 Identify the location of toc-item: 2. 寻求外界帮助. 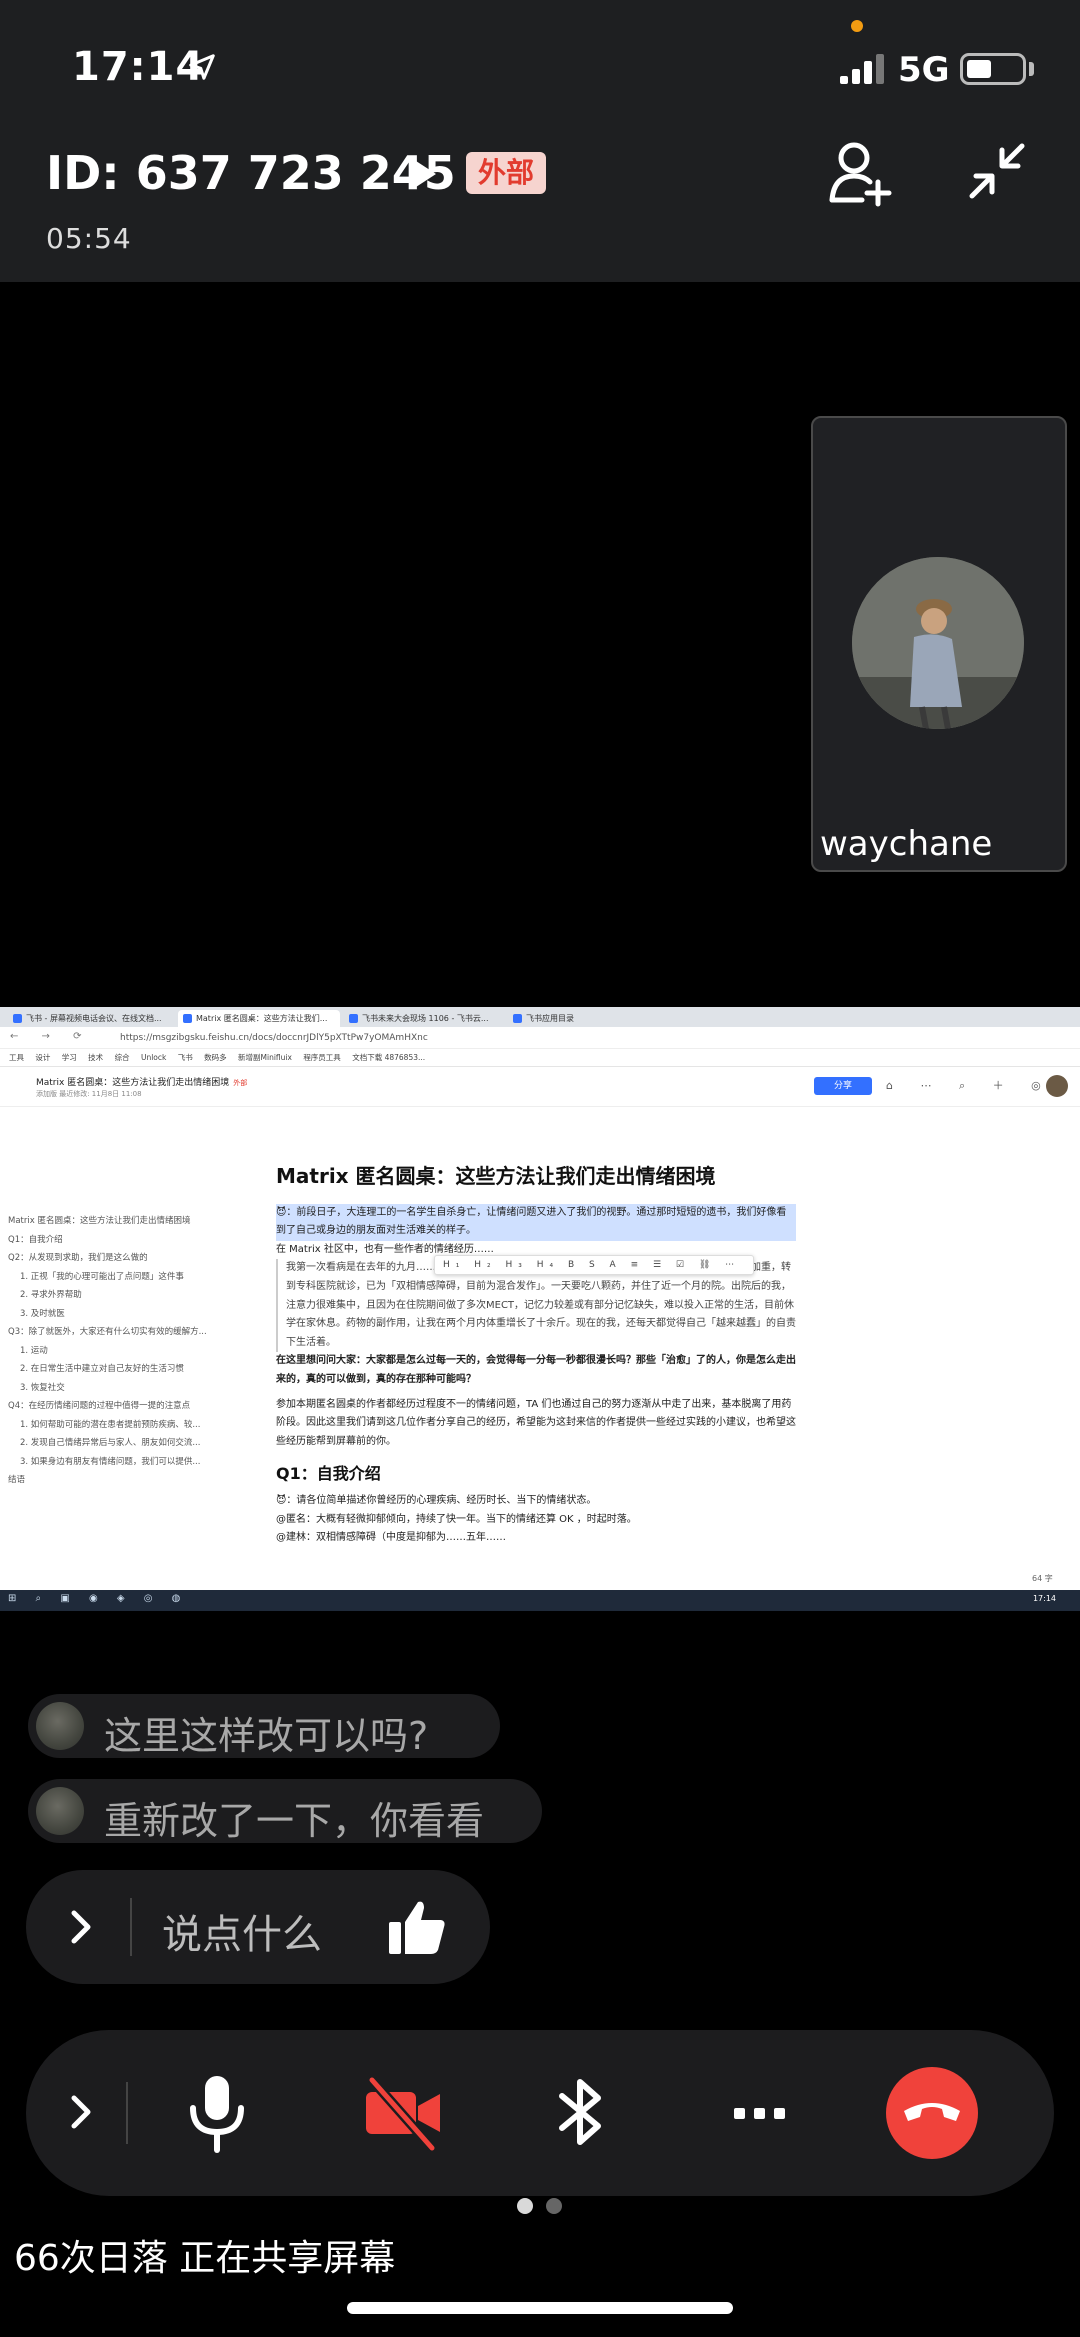
(120, 1295).